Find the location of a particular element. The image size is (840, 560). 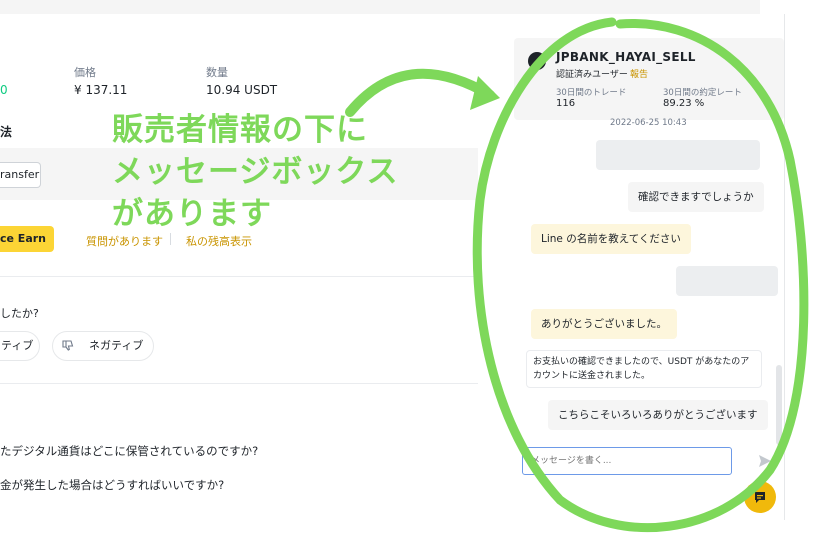

negative-button: ネガティブ is located at coordinates (103, 346).